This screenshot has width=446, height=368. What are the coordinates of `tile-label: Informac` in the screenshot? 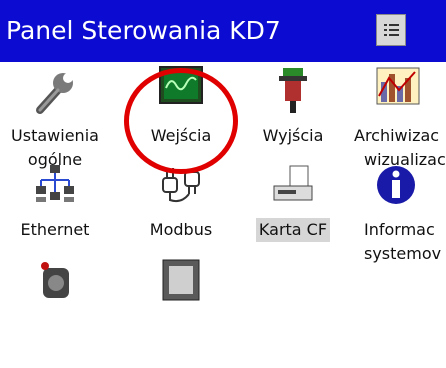 It's located at (399, 229).